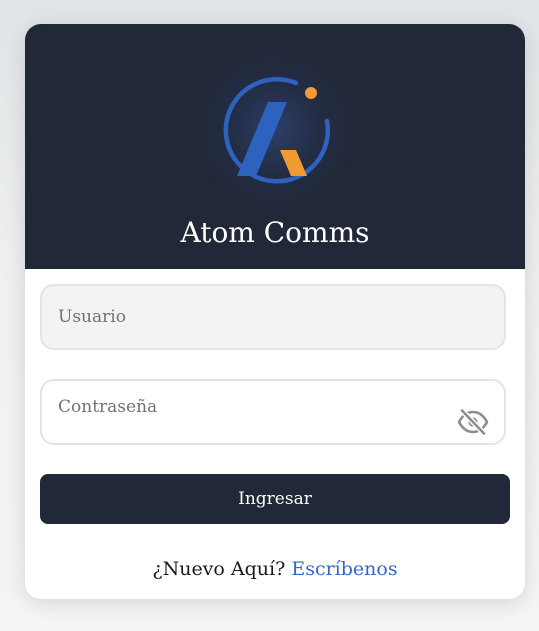 Image resolution: width=539 pixels, height=631 pixels. What do you see at coordinates (275, 232) in the screenshot?
I see `app-title: Atom Comms` at bounding box center [275, 232].